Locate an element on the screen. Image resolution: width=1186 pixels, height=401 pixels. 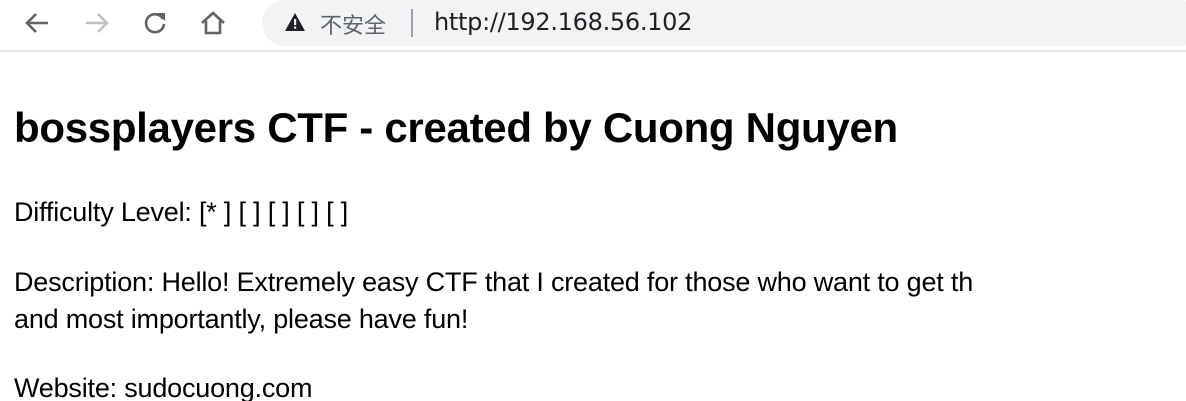
home-button is located at coordinates (213, 23).